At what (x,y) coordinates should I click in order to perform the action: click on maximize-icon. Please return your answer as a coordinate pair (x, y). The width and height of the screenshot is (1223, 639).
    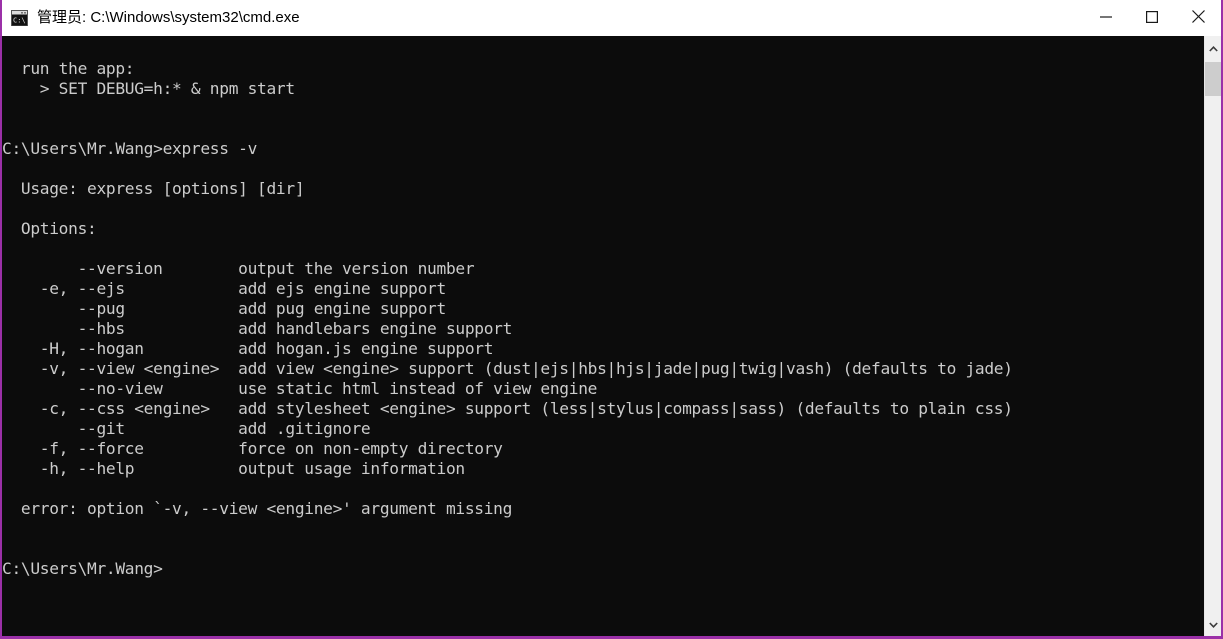
    Looking at the image, I should click on (1152, 18).